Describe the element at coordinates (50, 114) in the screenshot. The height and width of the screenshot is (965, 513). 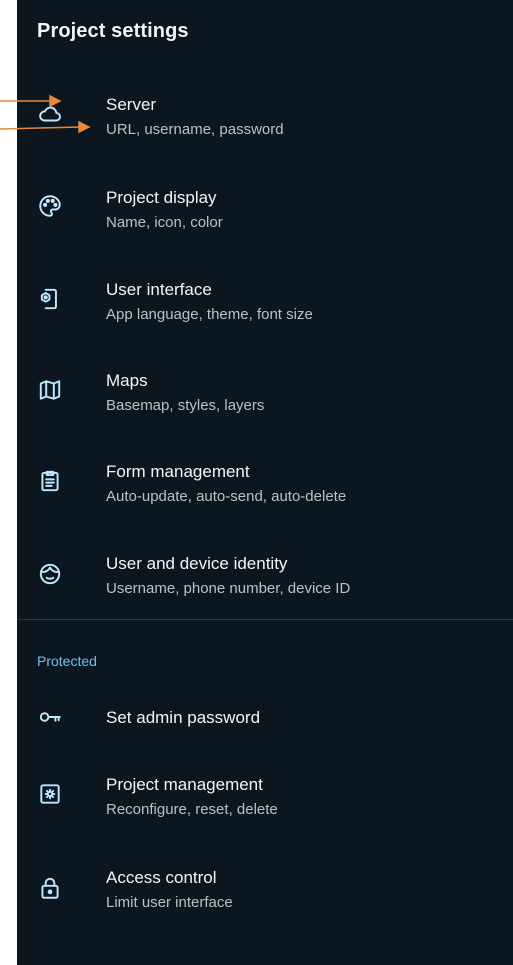
I see `cloud-icon` at that location.